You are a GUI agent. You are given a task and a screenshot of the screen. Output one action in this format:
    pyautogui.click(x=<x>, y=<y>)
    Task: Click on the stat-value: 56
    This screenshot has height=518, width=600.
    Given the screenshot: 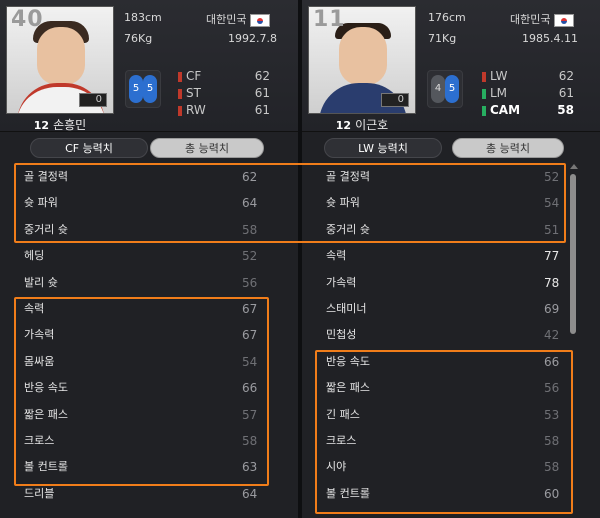 What is the action you would take?
    pyautogui.click(x=552, y=388)
    